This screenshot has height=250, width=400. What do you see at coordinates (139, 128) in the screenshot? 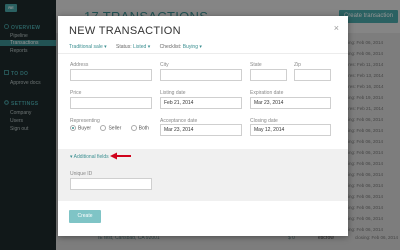
I see `radio-both: Both` at bounding box center [139, 128].